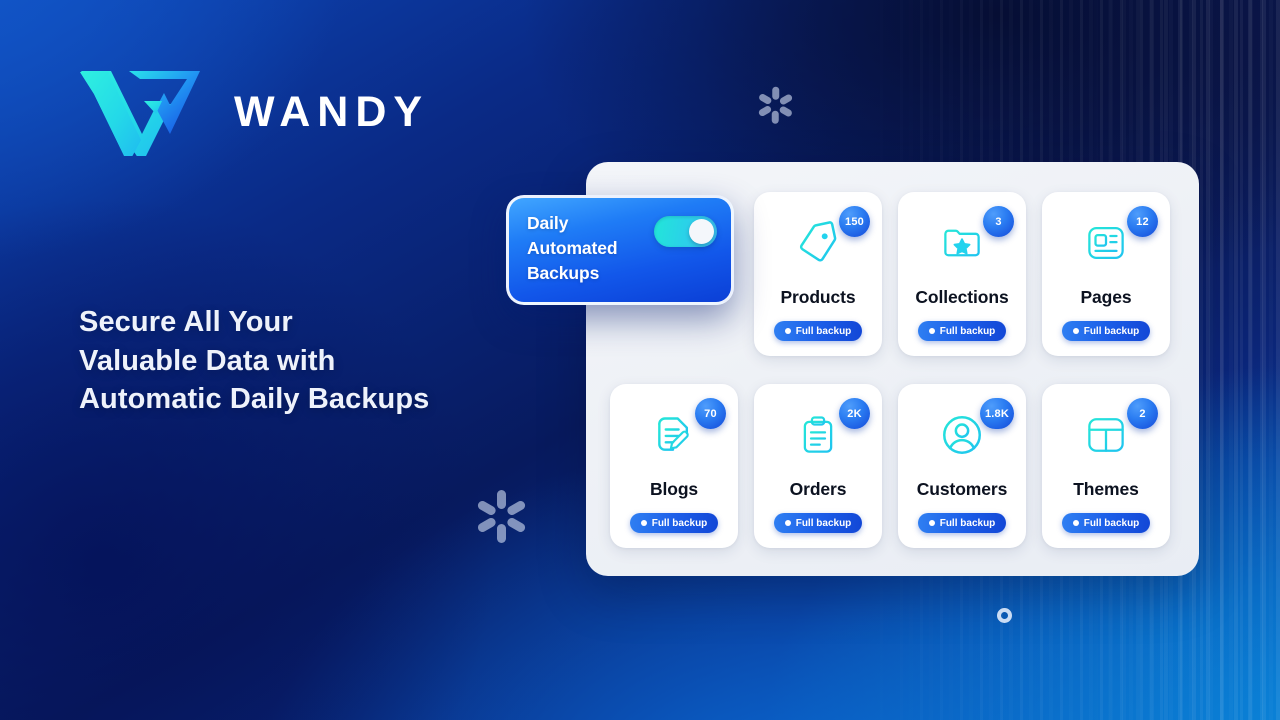 Image resolution: width=1280 pixels, height=720 pixels. I want to click on card-icon-wrap: 2, so click(1116, 432).